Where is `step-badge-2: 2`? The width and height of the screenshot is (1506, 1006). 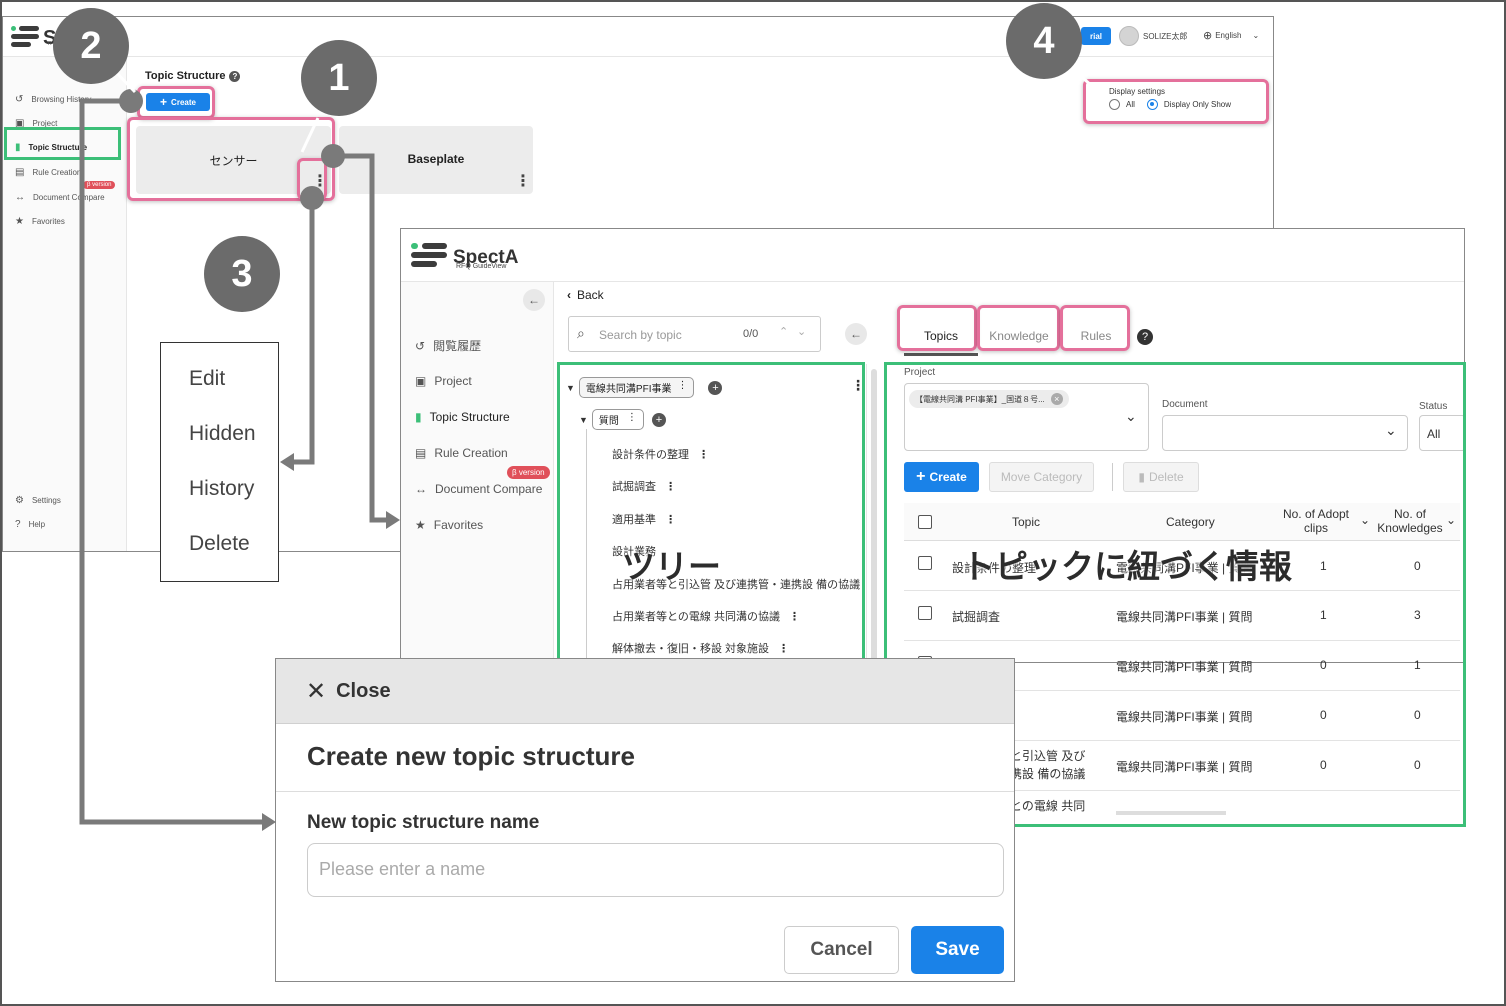 step-badge-2: 2 is located at coordinates (91, 46).